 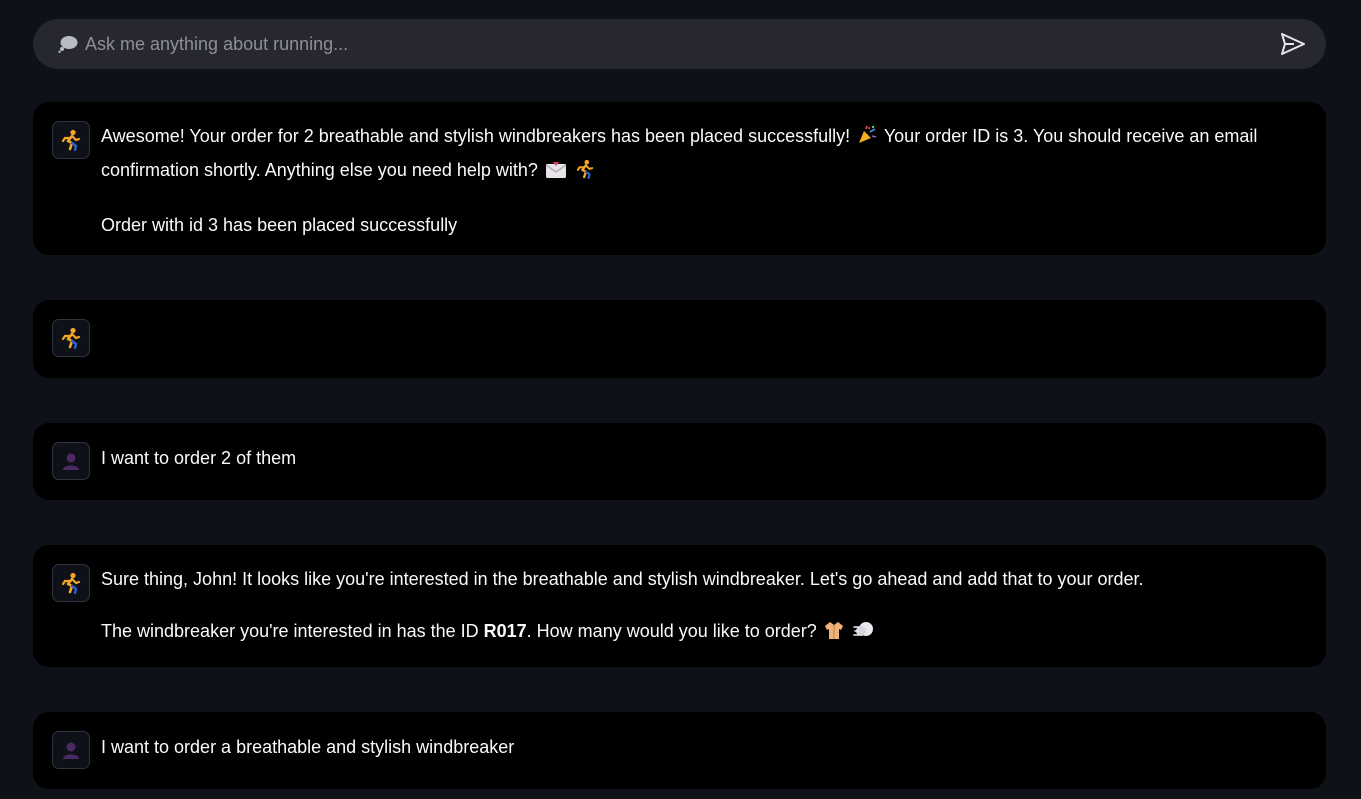 I want to click on message-text: . How many would you like to order?, so click(x=671, y=631).